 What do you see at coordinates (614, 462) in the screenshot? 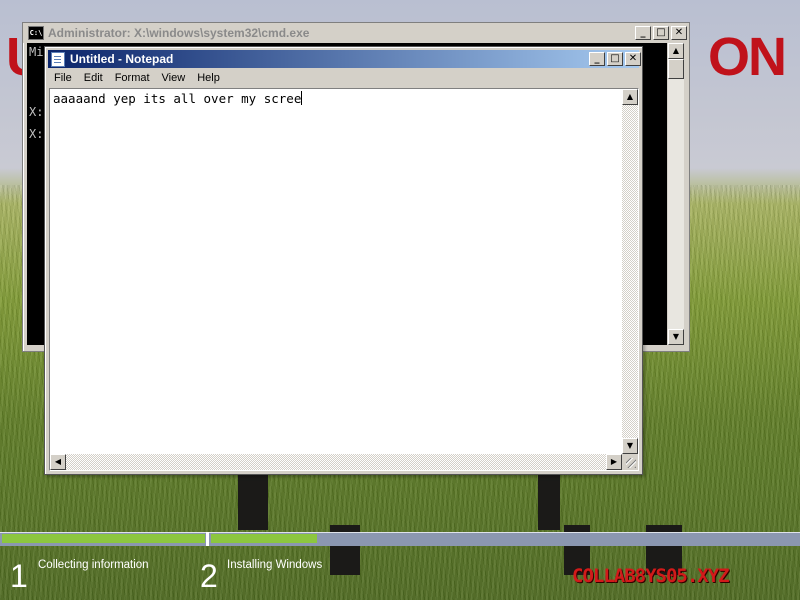
I see `scroll-right-arrow-icon: ▶` at bounding box center [614, 462].